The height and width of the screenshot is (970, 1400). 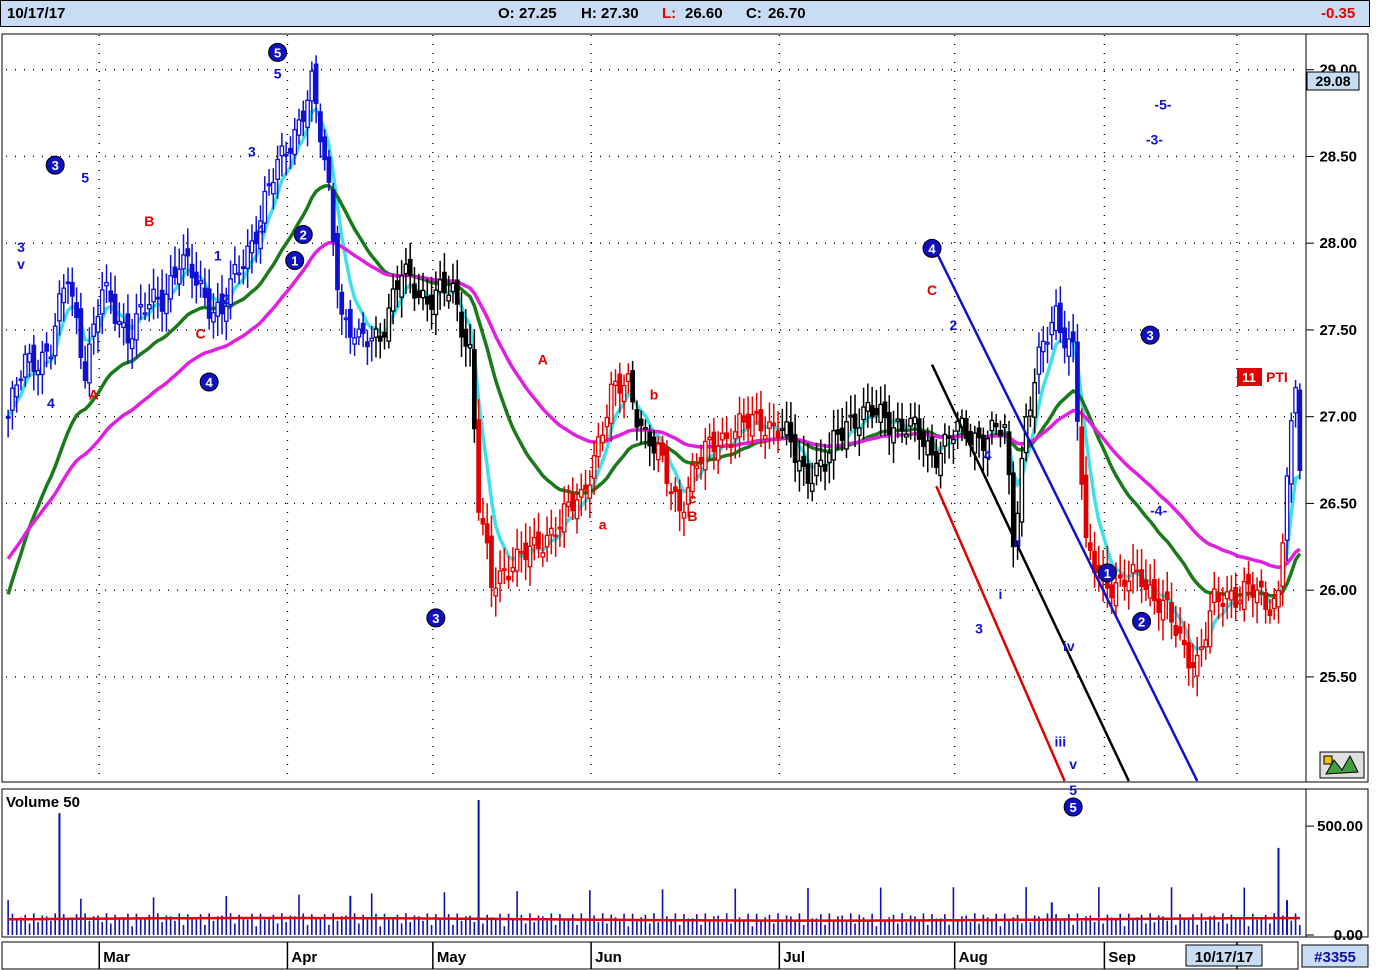 I want to click on wave-circle-label: 5, so click(x=1073, y=807).